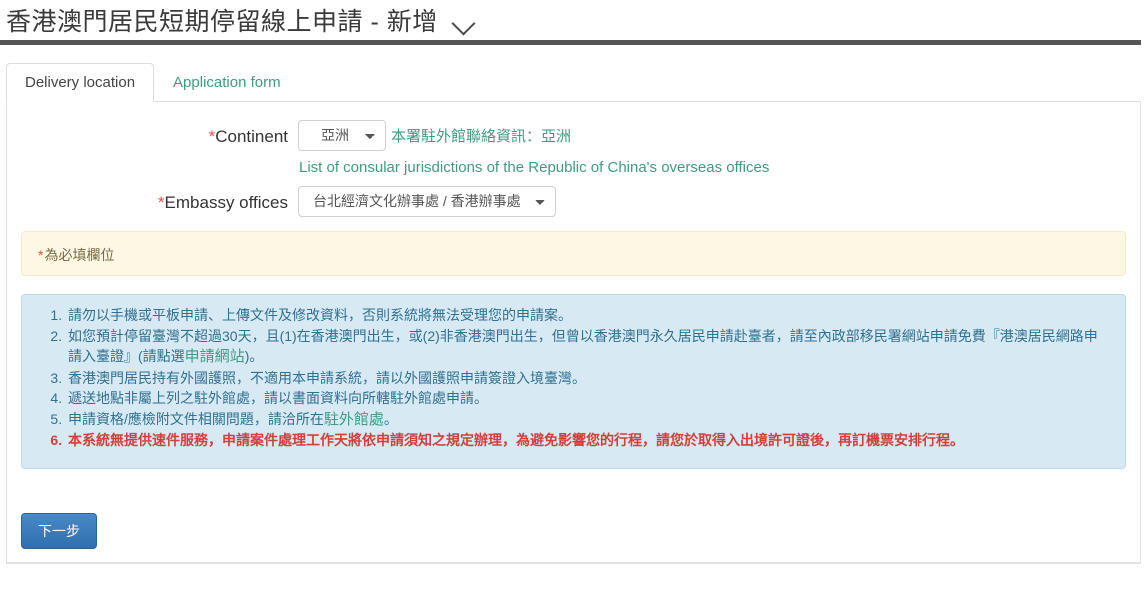 The image size is (1147, 599). I want to click on page-title-row: 香港澳門居民短期停留線上申請 - 新增, so click(576, 22).